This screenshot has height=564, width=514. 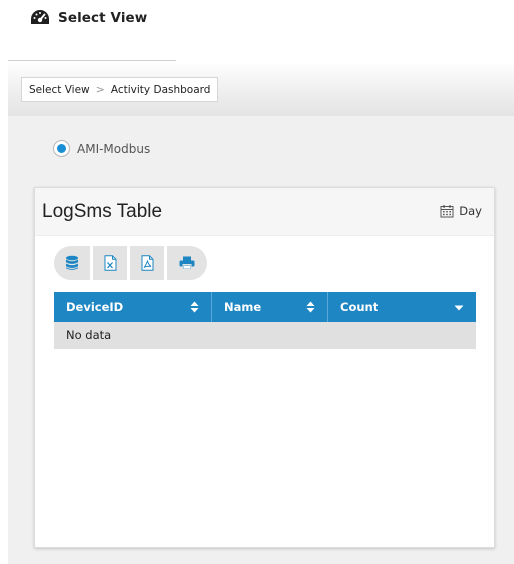 What do you see at coordinates (264, 212) in the screenshot?
I see `card-header: LogSms Table Day` at bounding box center [264, 212].